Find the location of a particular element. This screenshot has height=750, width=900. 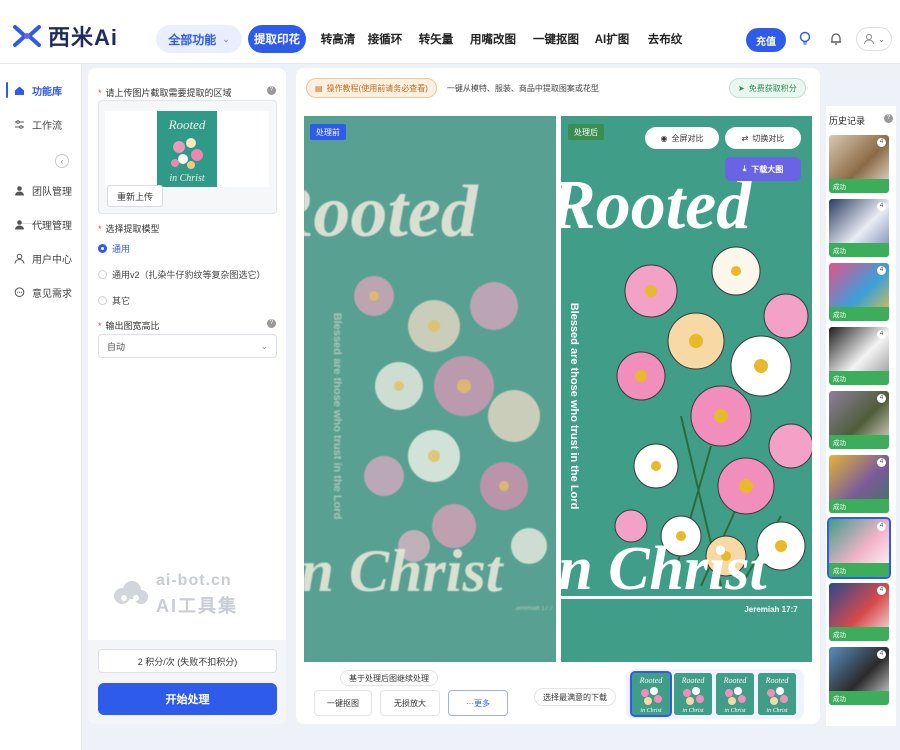

upload-label: * 请上传图片截取需要提取的区域 is located at coordinates (165, 92).